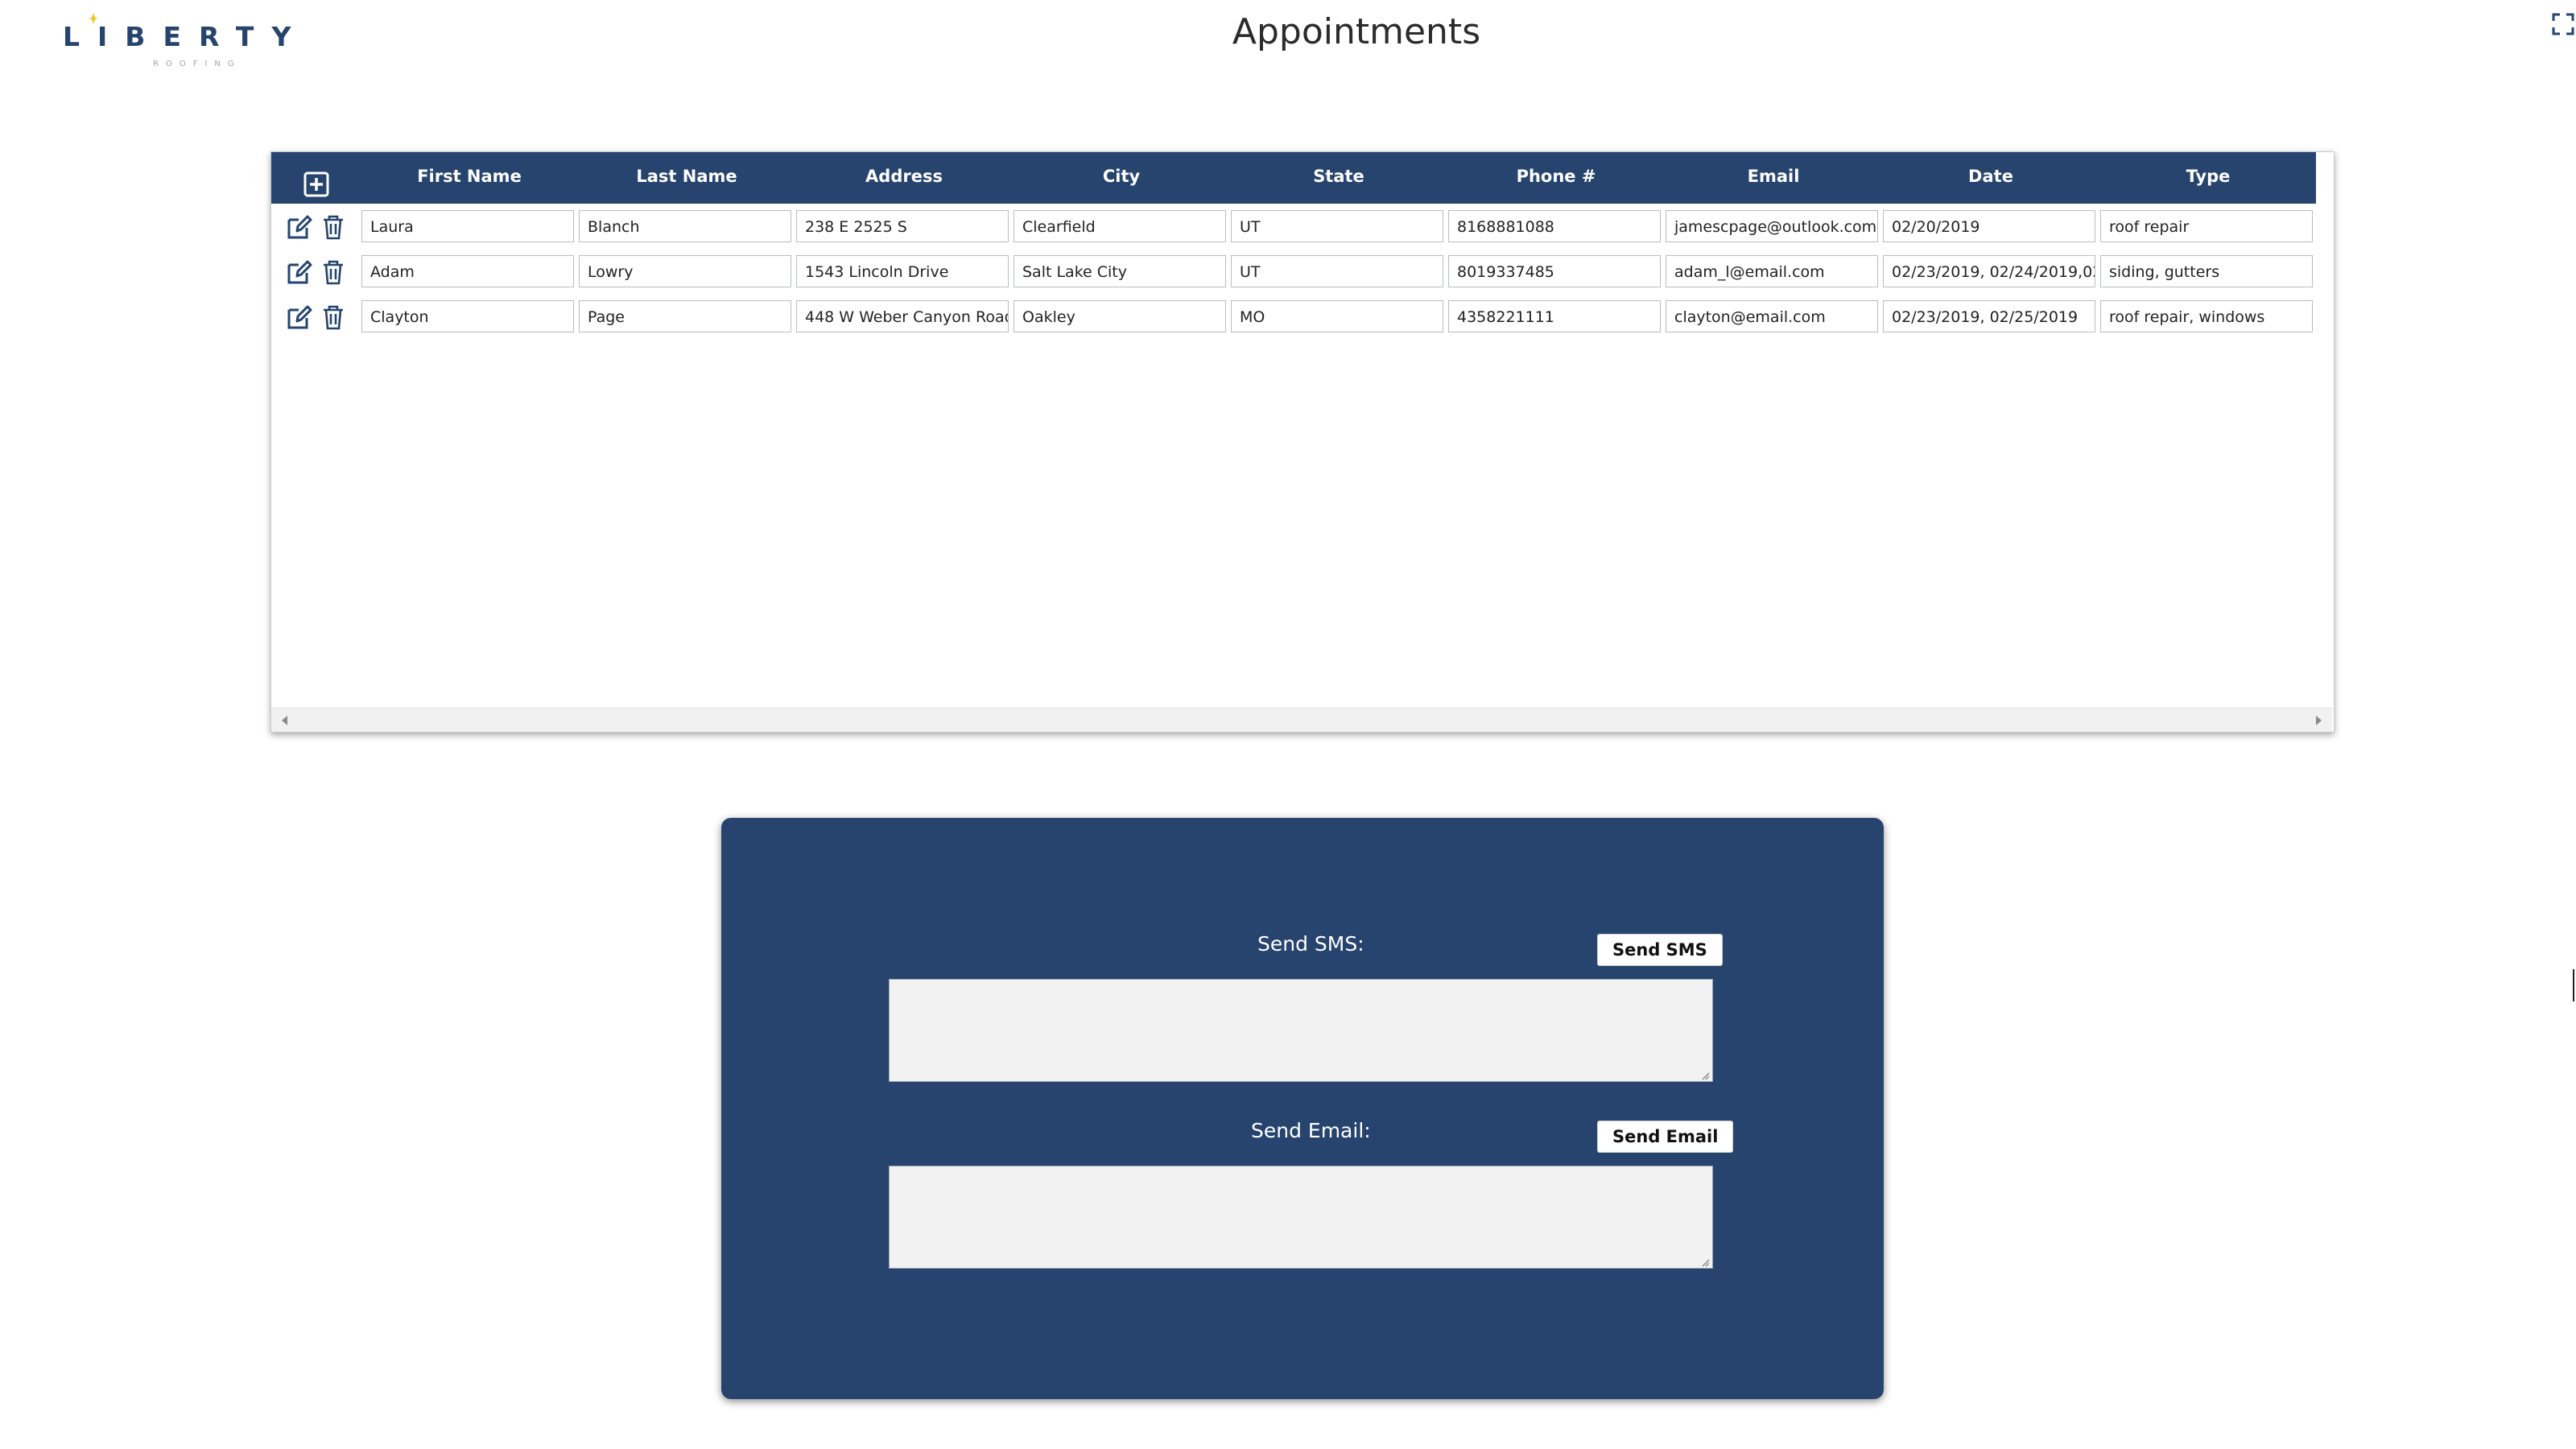 The image size is (2576, 1449). I want to click on chevron-right-icon, so click(2318, 720).